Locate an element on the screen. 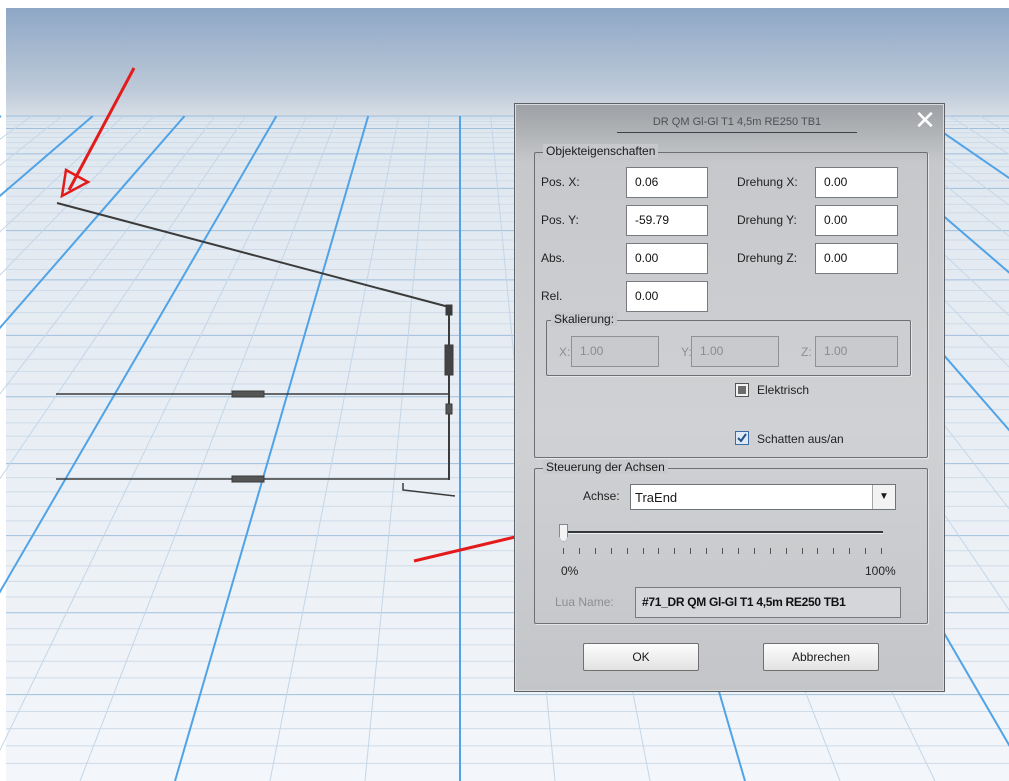 The height and width of the screenshot is (781, 1009). abs-field: 0.00 is located at coordinates (667, 258).